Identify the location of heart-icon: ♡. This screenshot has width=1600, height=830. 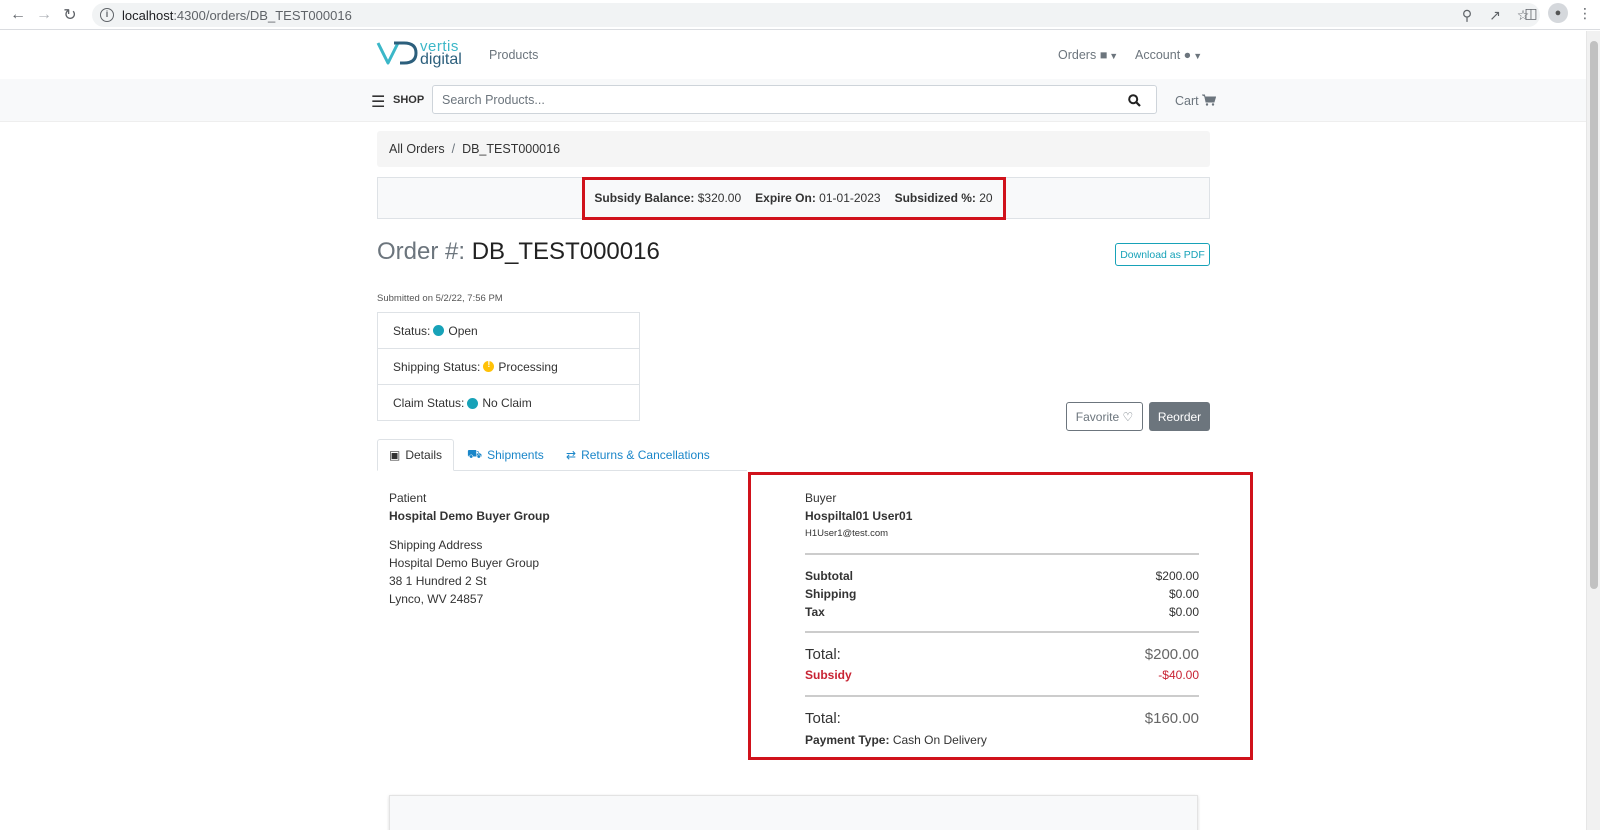
(1128, 416).